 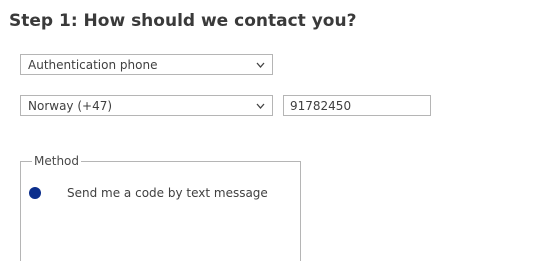 I want to click on contact-method-select: Authentication phone, so click(x=146, y=64).